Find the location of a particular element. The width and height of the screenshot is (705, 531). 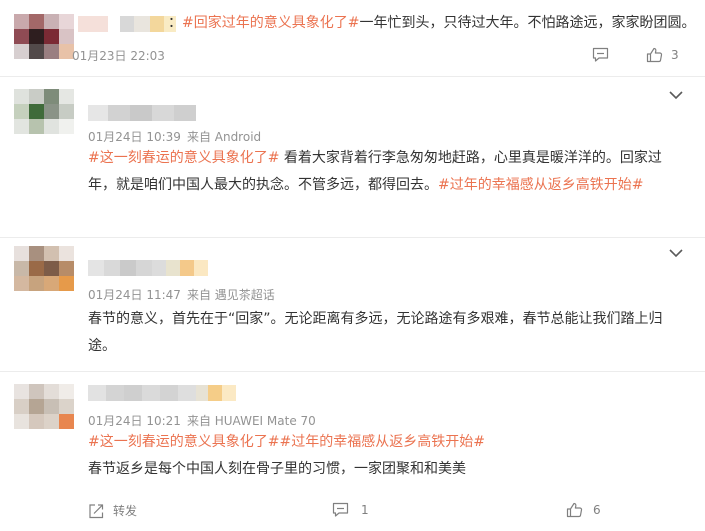

timestamp: 01月24日 10:39 is located at coordinates (134, 137).